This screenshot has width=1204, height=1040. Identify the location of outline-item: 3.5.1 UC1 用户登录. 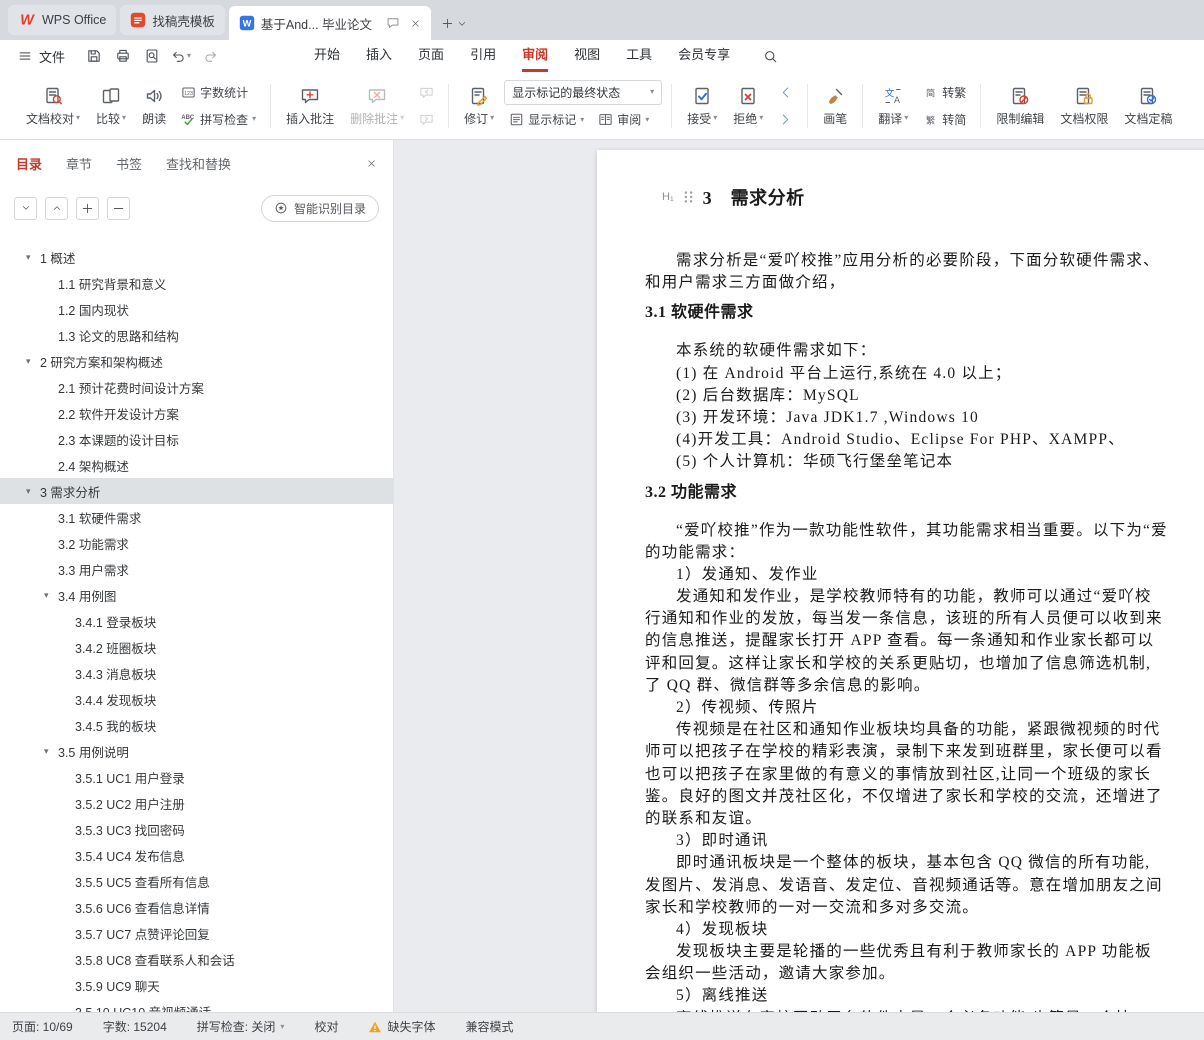
(196, 777).